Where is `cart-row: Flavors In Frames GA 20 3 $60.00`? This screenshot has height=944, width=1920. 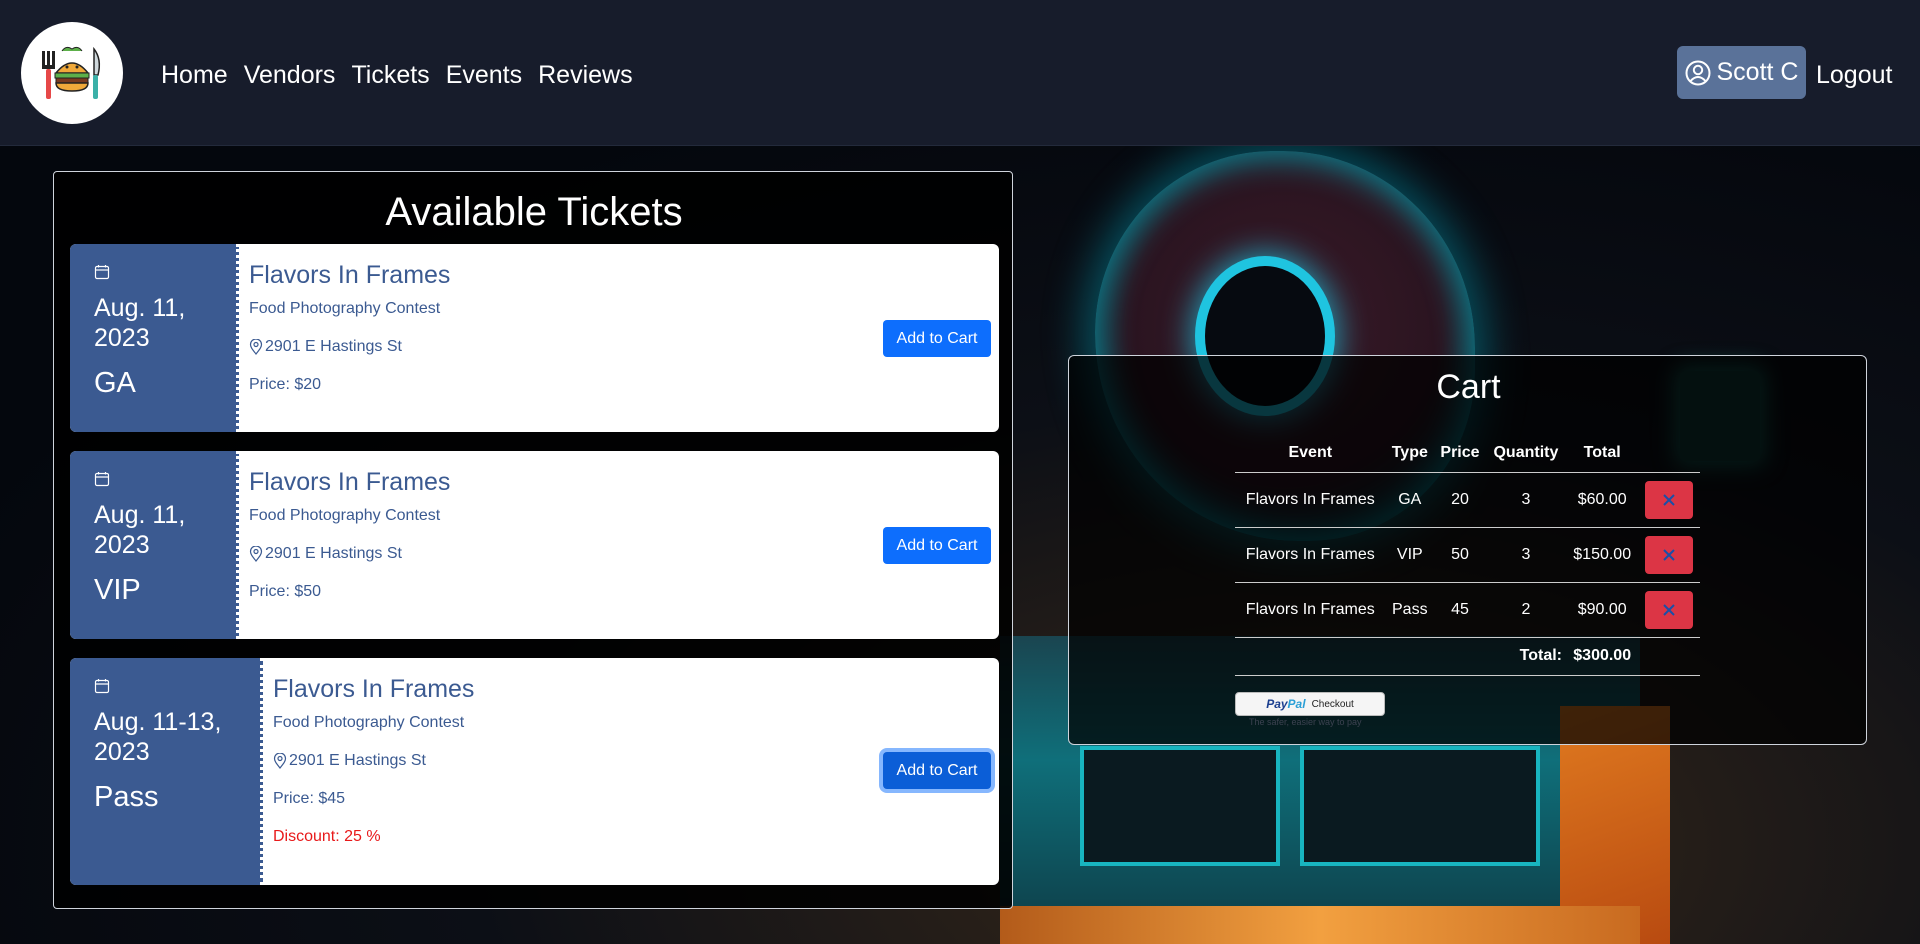
cart-row: Flavors In Frames GA 20 3 $60.00 is located at coordinates (1467, 500).